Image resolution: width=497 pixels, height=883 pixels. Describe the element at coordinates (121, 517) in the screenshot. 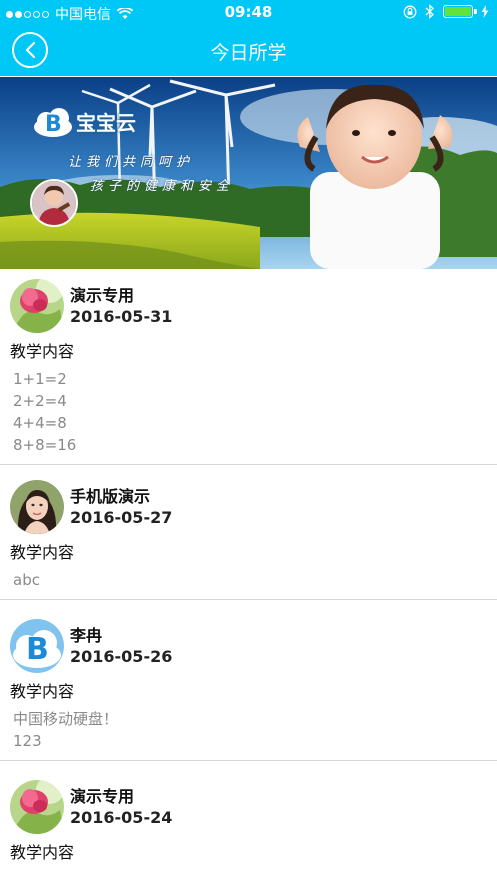

I see `post-date: 2016-05-27` at that location.